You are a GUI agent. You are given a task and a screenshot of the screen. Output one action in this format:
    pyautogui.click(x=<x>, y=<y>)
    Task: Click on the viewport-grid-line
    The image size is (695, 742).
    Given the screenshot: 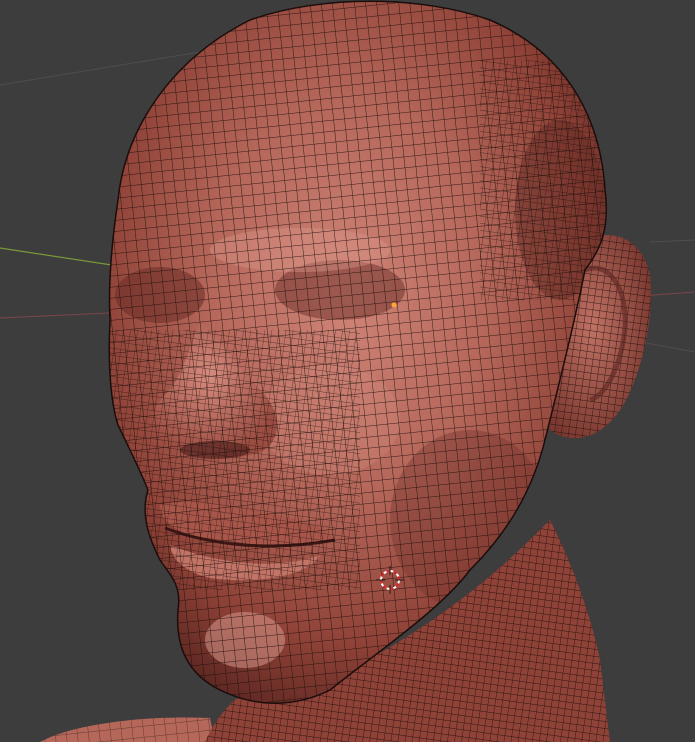 What is the action you would take?
    pyautogui.click(x=100, y=68)
    